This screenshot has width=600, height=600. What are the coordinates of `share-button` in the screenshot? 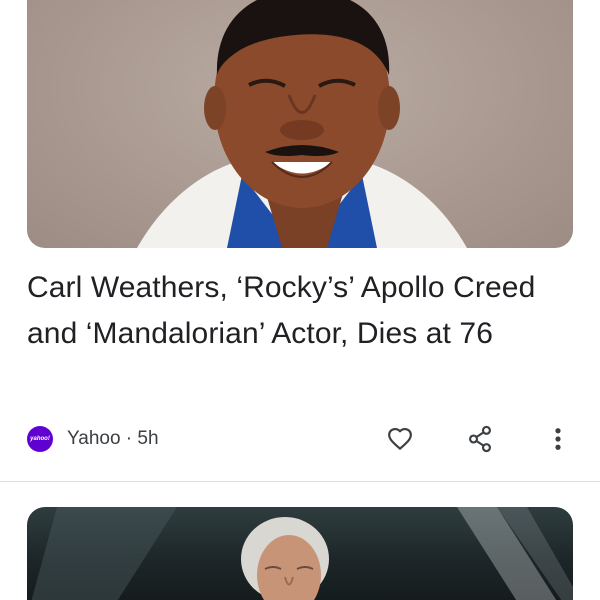 It's located at (480, 439).